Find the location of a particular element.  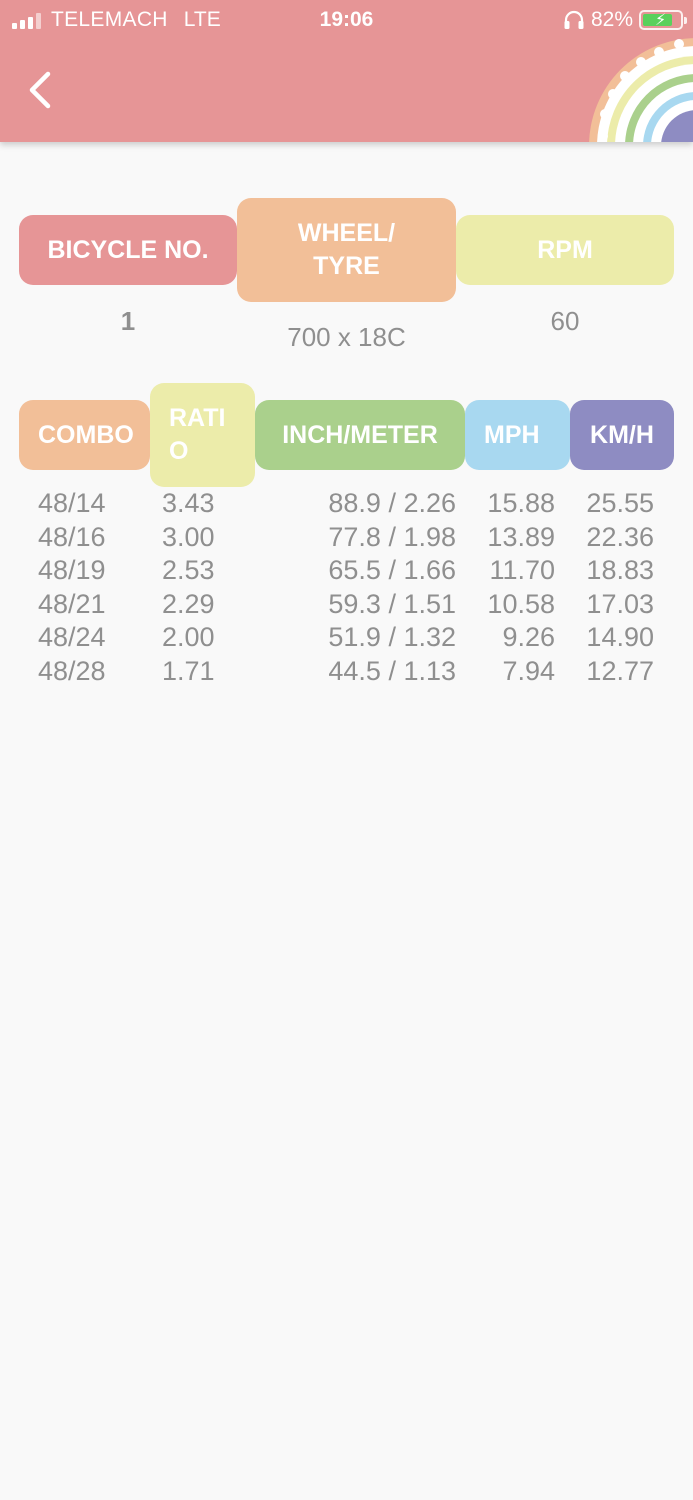

chevron-left-icon is located at coordinates (40, 90).